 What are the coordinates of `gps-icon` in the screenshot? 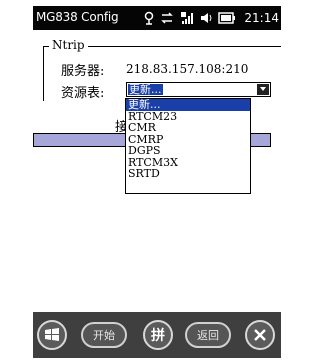 It's located at (149, 18).